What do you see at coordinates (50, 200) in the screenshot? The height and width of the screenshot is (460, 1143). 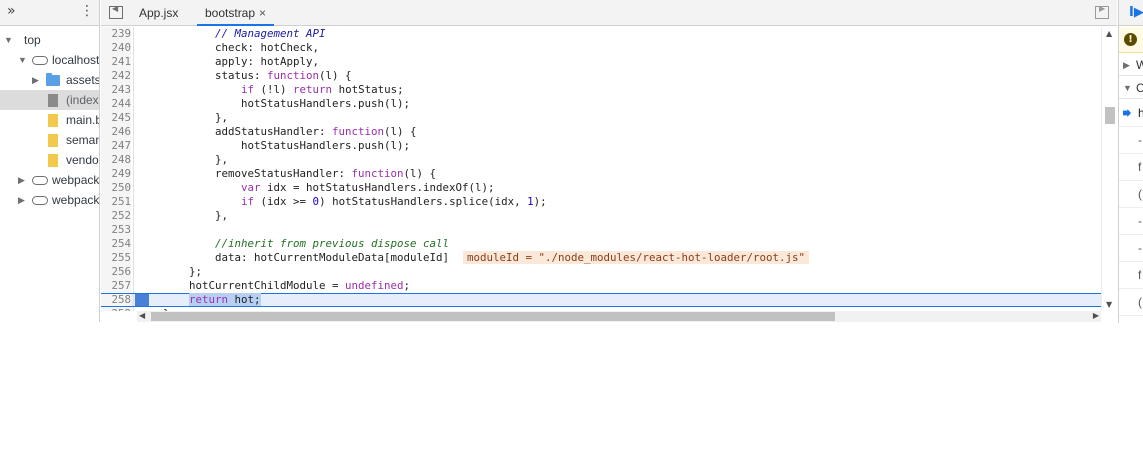 I see `tree-item: ▶ webpack:` at bounding box center [50, 200].